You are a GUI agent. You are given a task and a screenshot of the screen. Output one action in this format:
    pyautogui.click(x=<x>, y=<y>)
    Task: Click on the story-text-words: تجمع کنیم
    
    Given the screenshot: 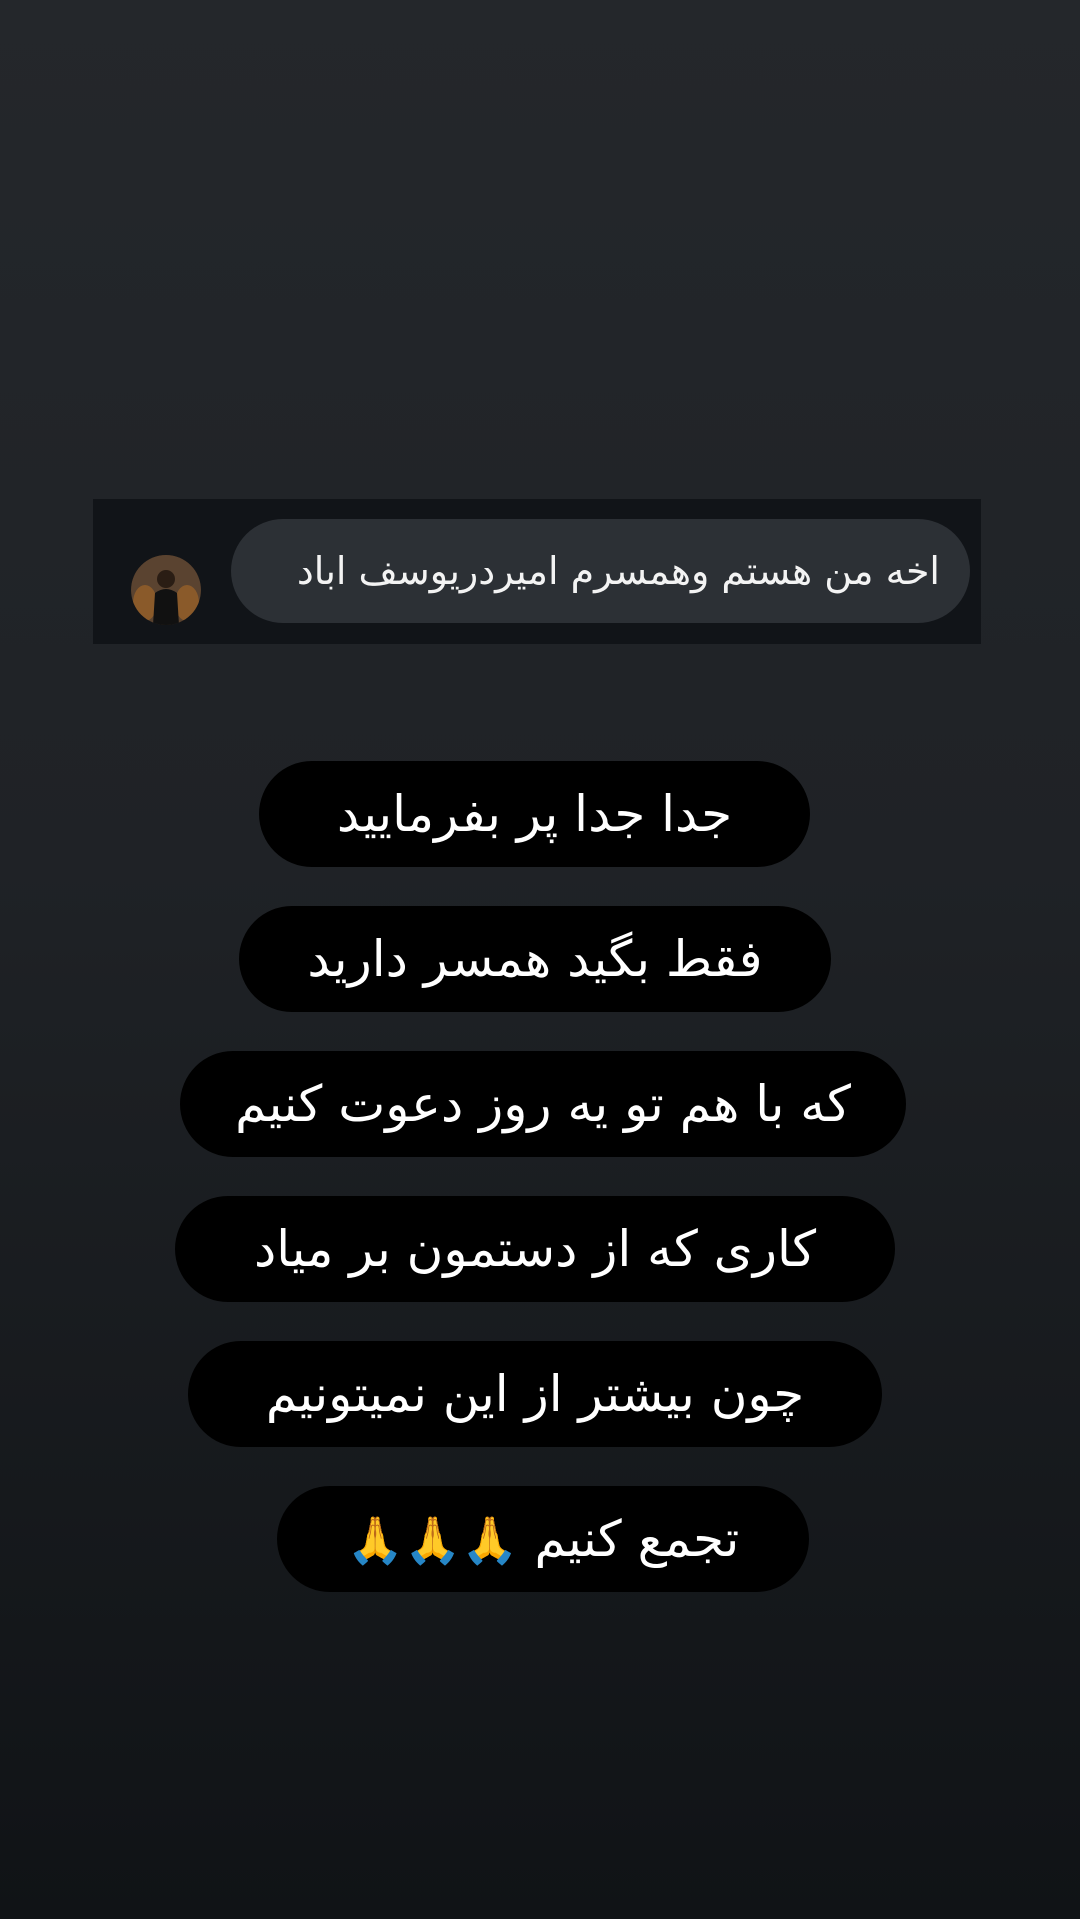 What is the action you would take?
    pyautogui.click(x=637, y=1539)
    